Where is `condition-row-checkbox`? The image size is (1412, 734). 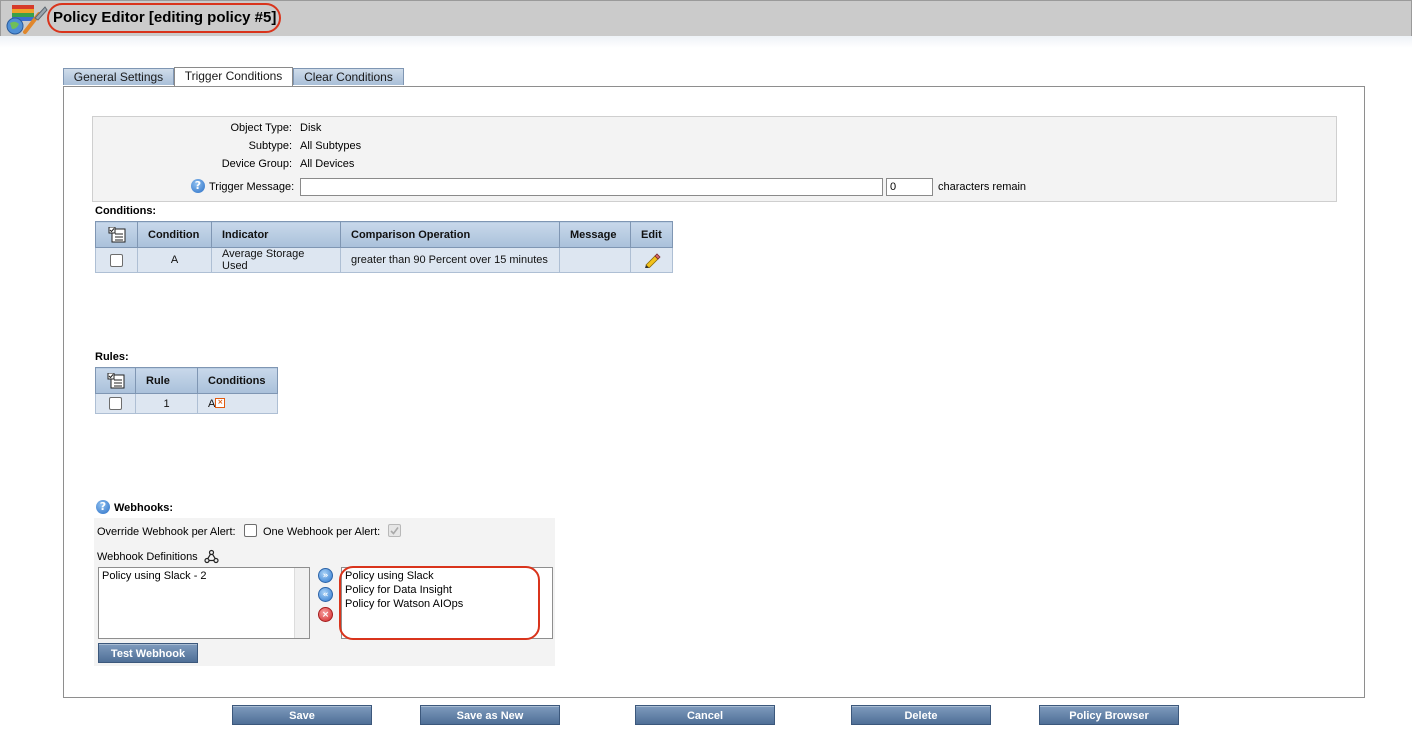 condition-row-checkbox is located at coordinates (116, 260).